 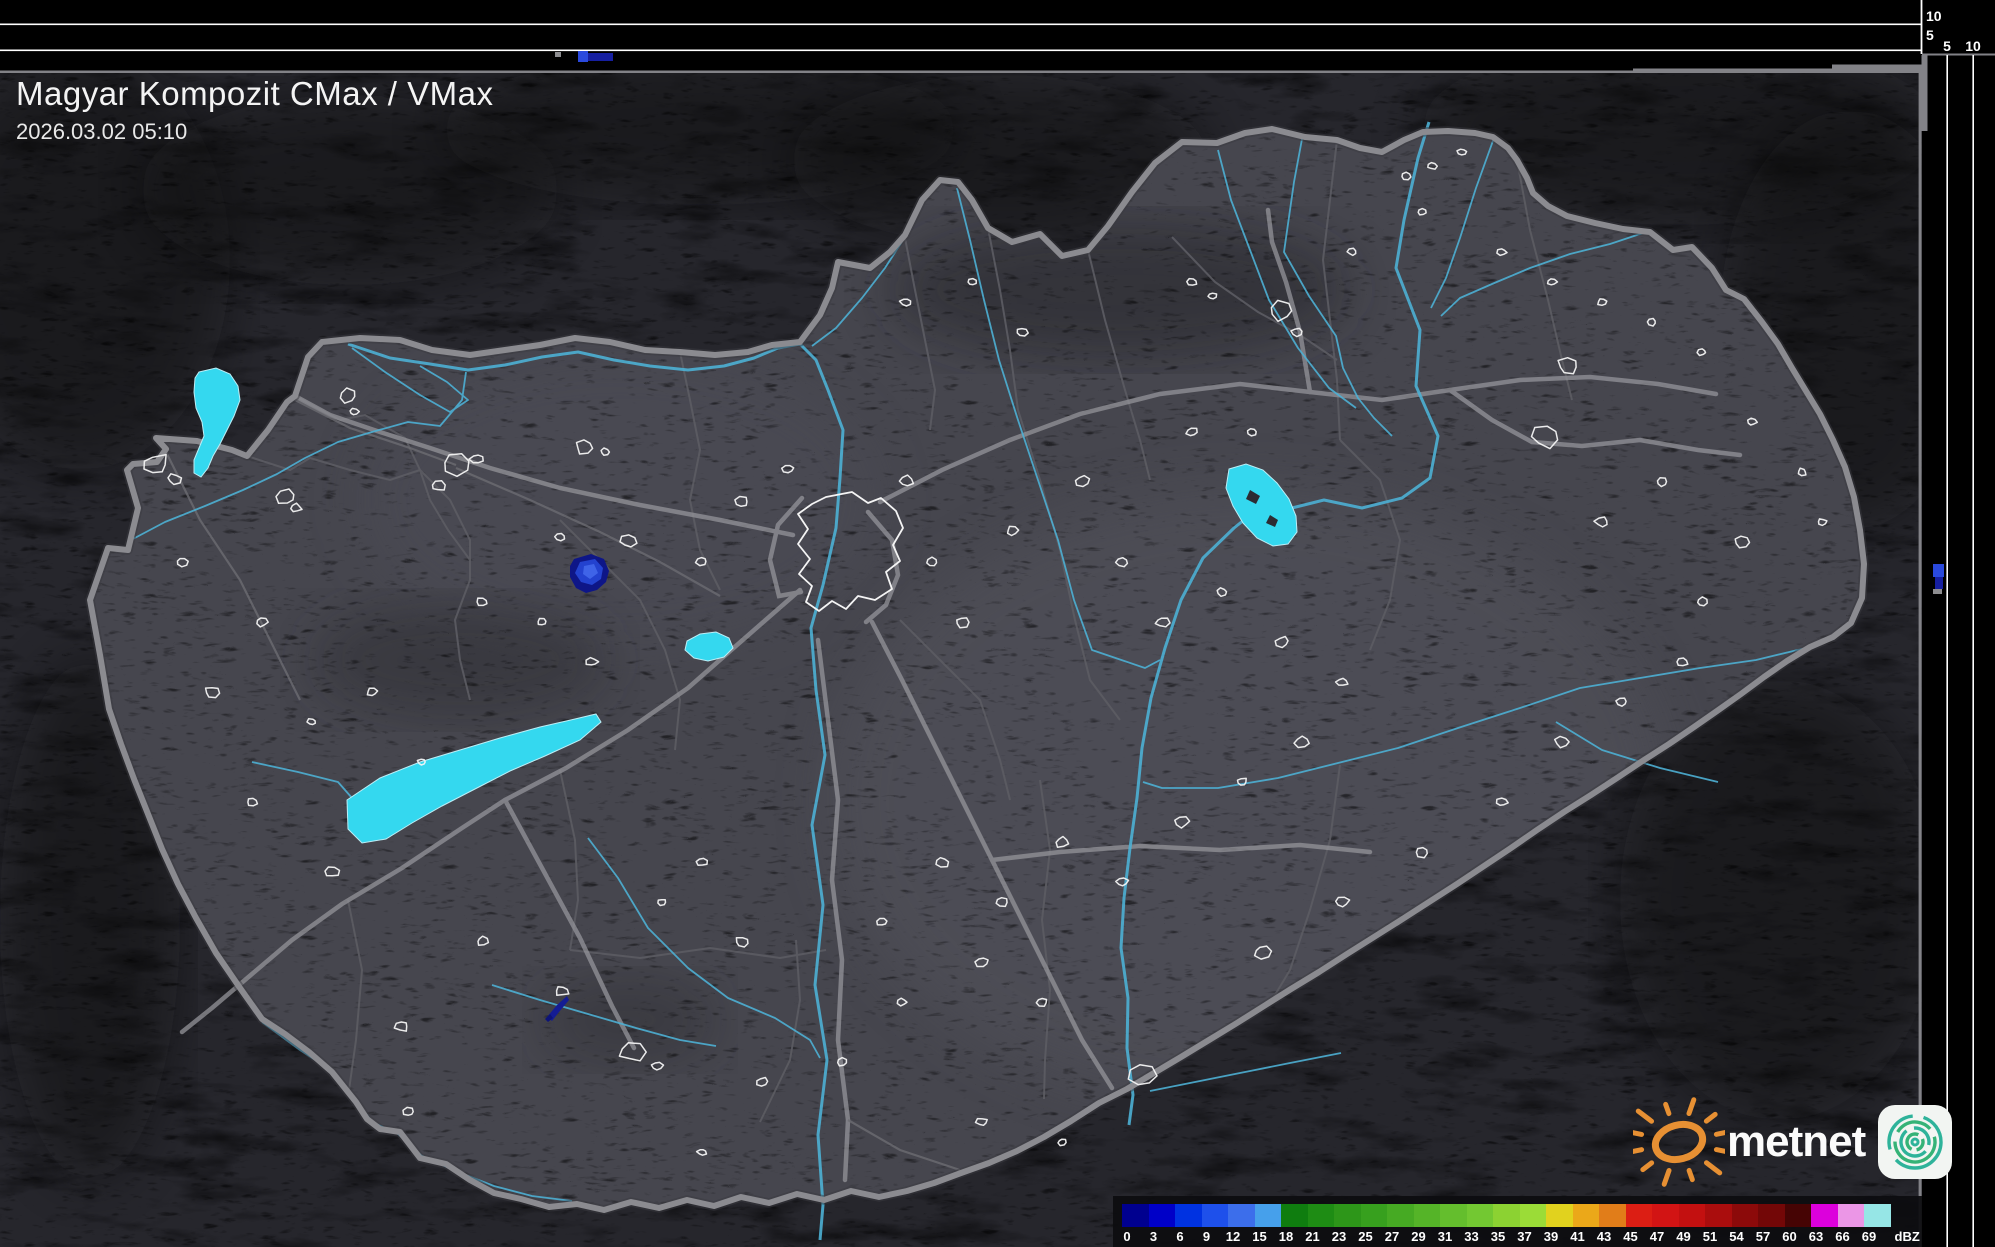 I want to click on colorbar-tick: 57, so click(x=1763, y=1236).